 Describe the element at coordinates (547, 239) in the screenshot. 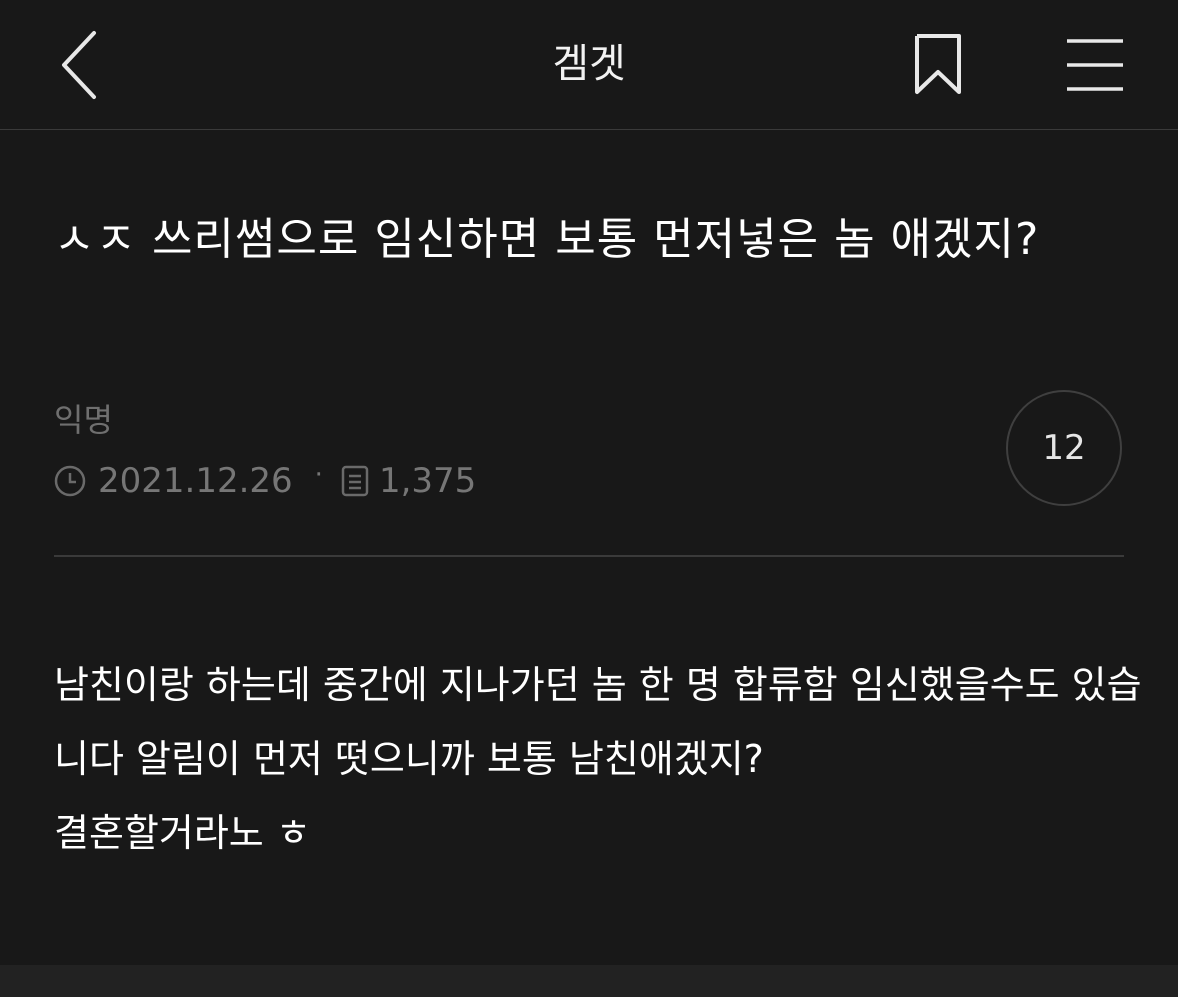

I see `post-title: ㅅㅈ 쓰리썸으로 임신하면 보통 먼저넣은 놈 애겠지?` at that location.